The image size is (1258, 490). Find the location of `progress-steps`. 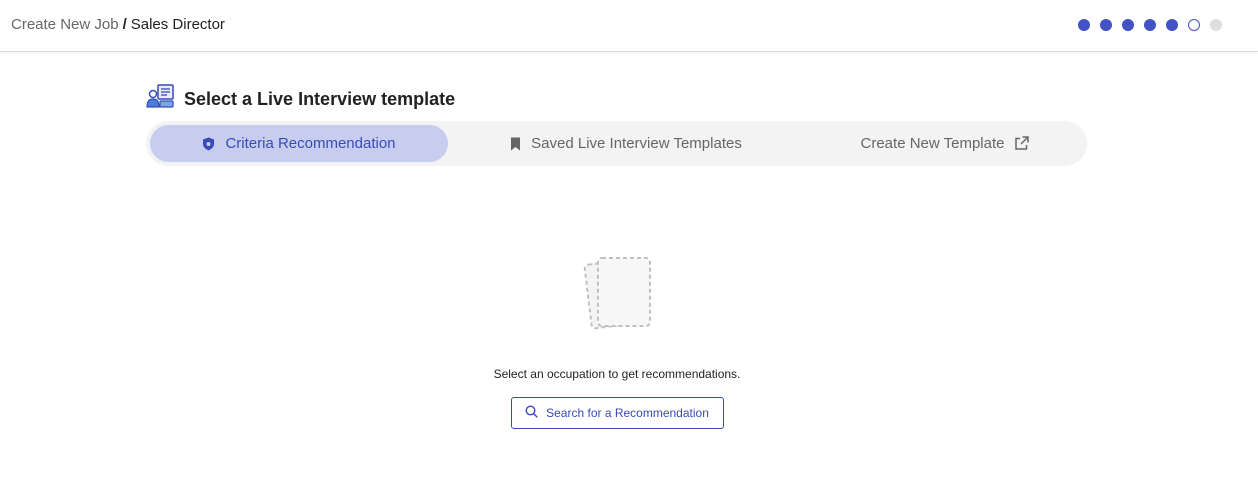

progress-steps is located at coordinates (1150, 25).